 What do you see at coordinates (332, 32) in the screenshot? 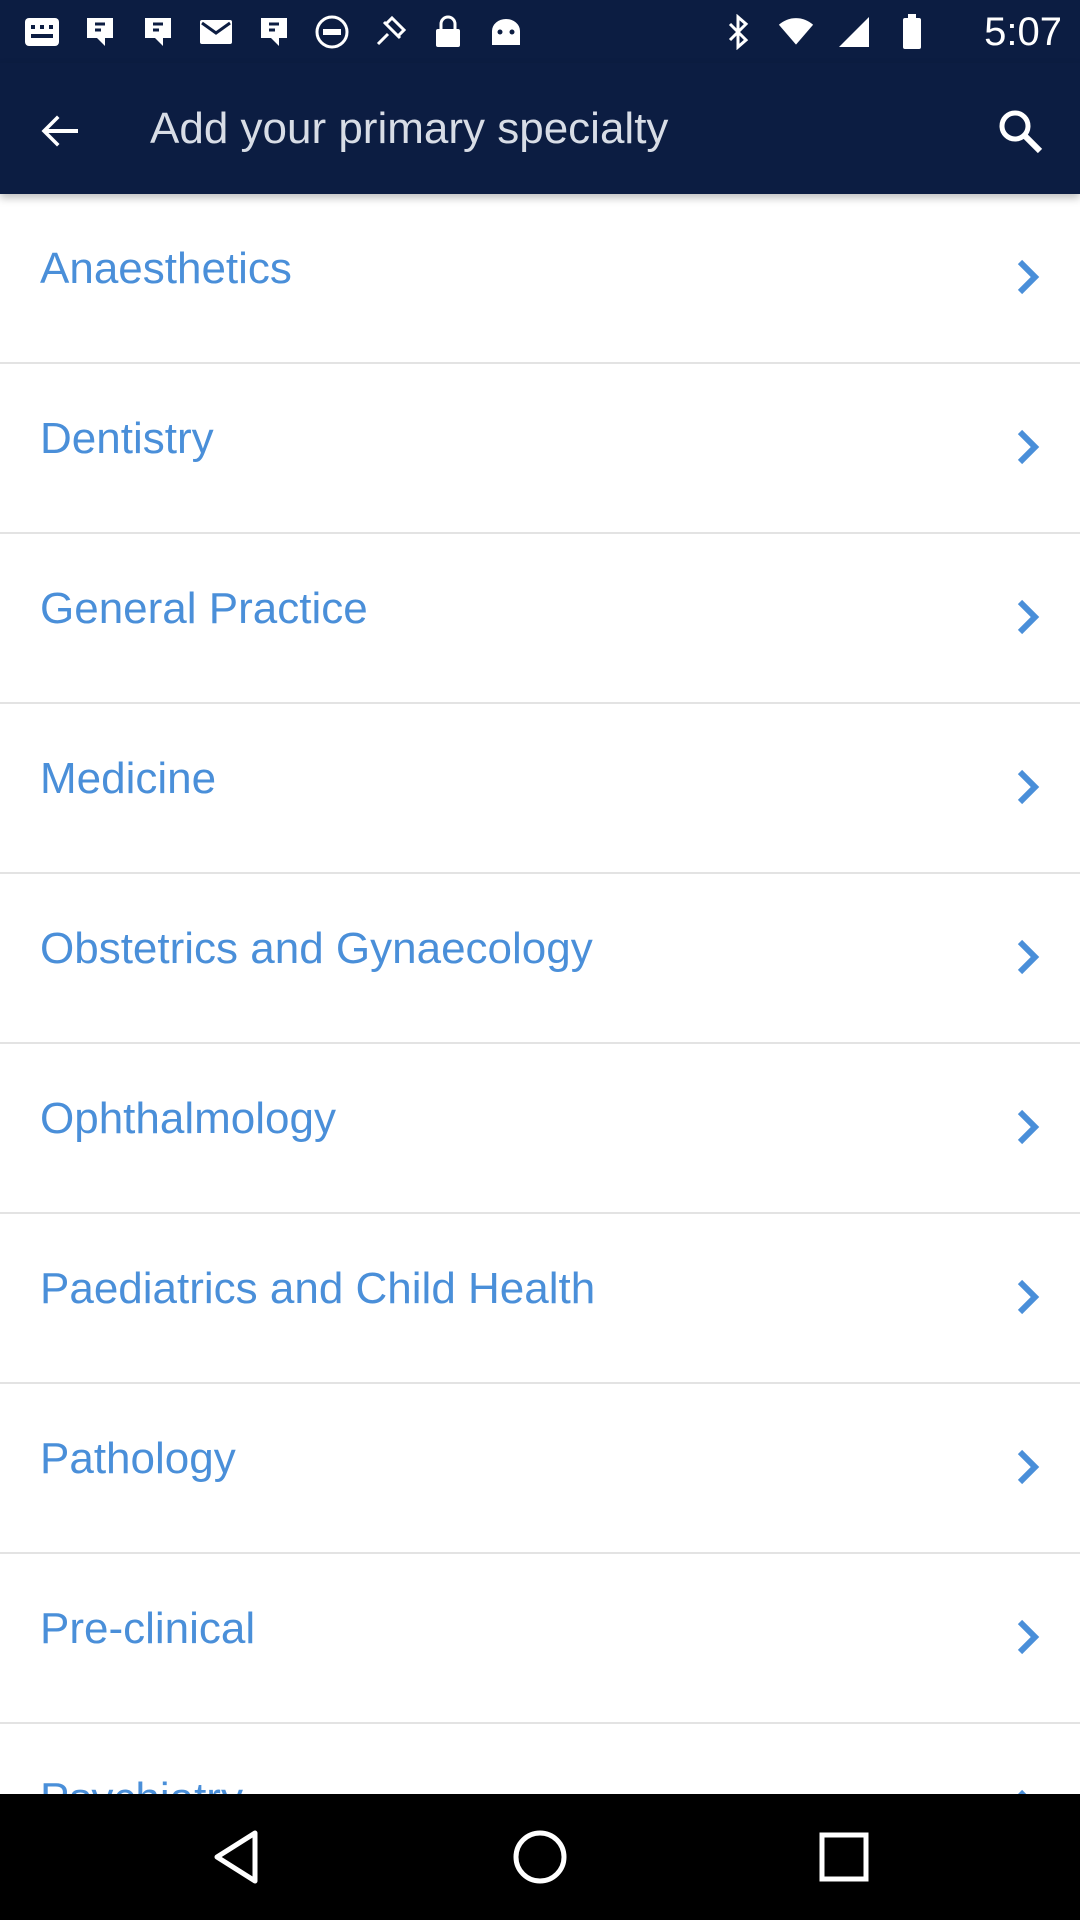
I see `no-disturb-icon` at bounding box center [332, 32].